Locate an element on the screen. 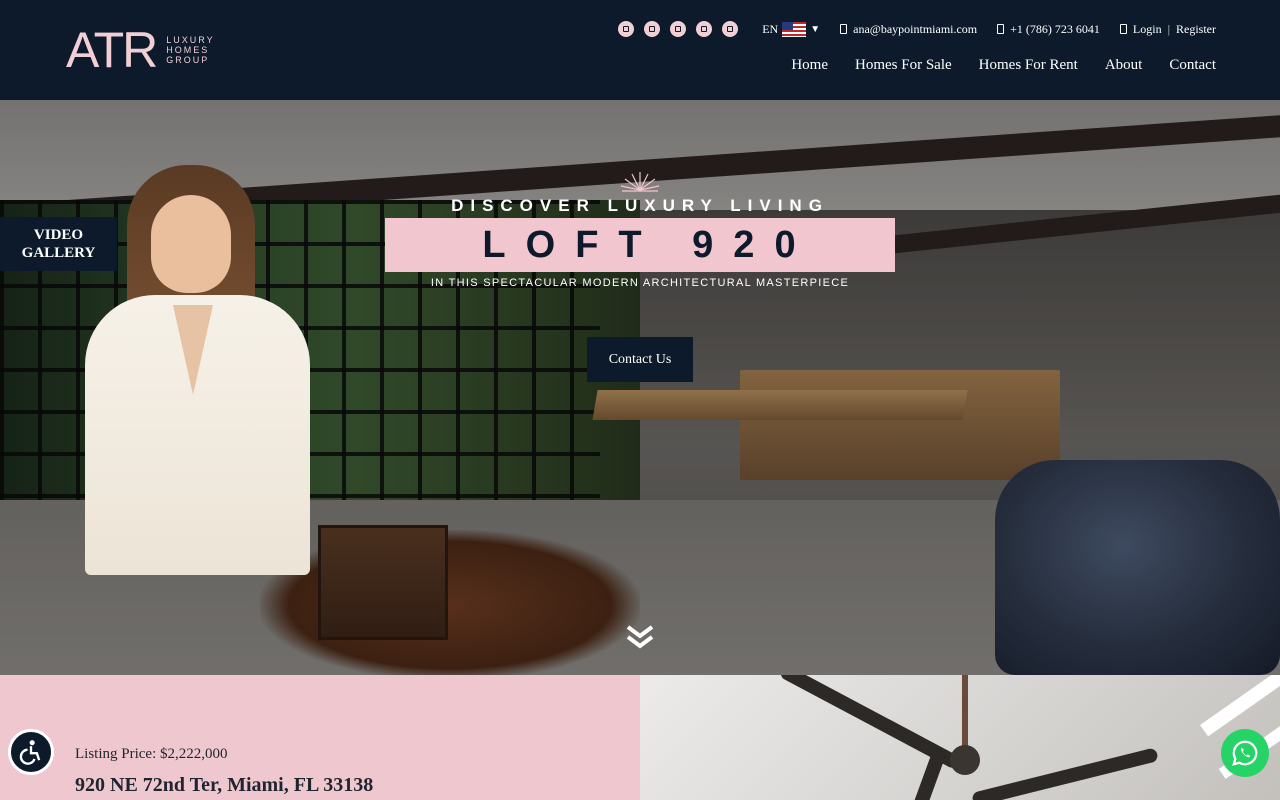 This screenshot has height=800, width=1280. listing-address: 920 NE 72nd Ter, Miami, FL 33138 is located at coordinates (224, 785).